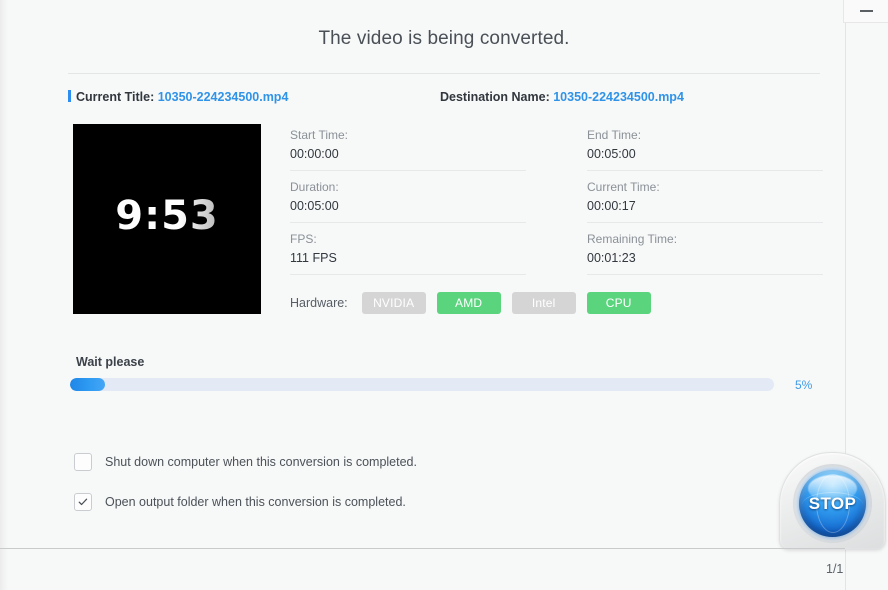 Image resolution: width=888 pixels, height=590 pixels. Describe the element at coordinates (69, 96) in the screenshot. I see `accent-bar-icon` at that location.